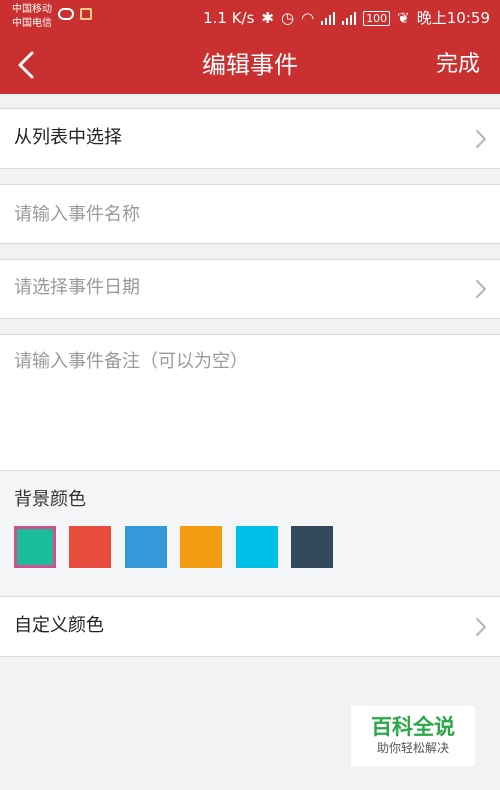 The image size is (500, 790). What do you see at coordinates (32, 9) in the screenshot?
I see `carrier-1: 中国移动` at bounding box center [32, 9].